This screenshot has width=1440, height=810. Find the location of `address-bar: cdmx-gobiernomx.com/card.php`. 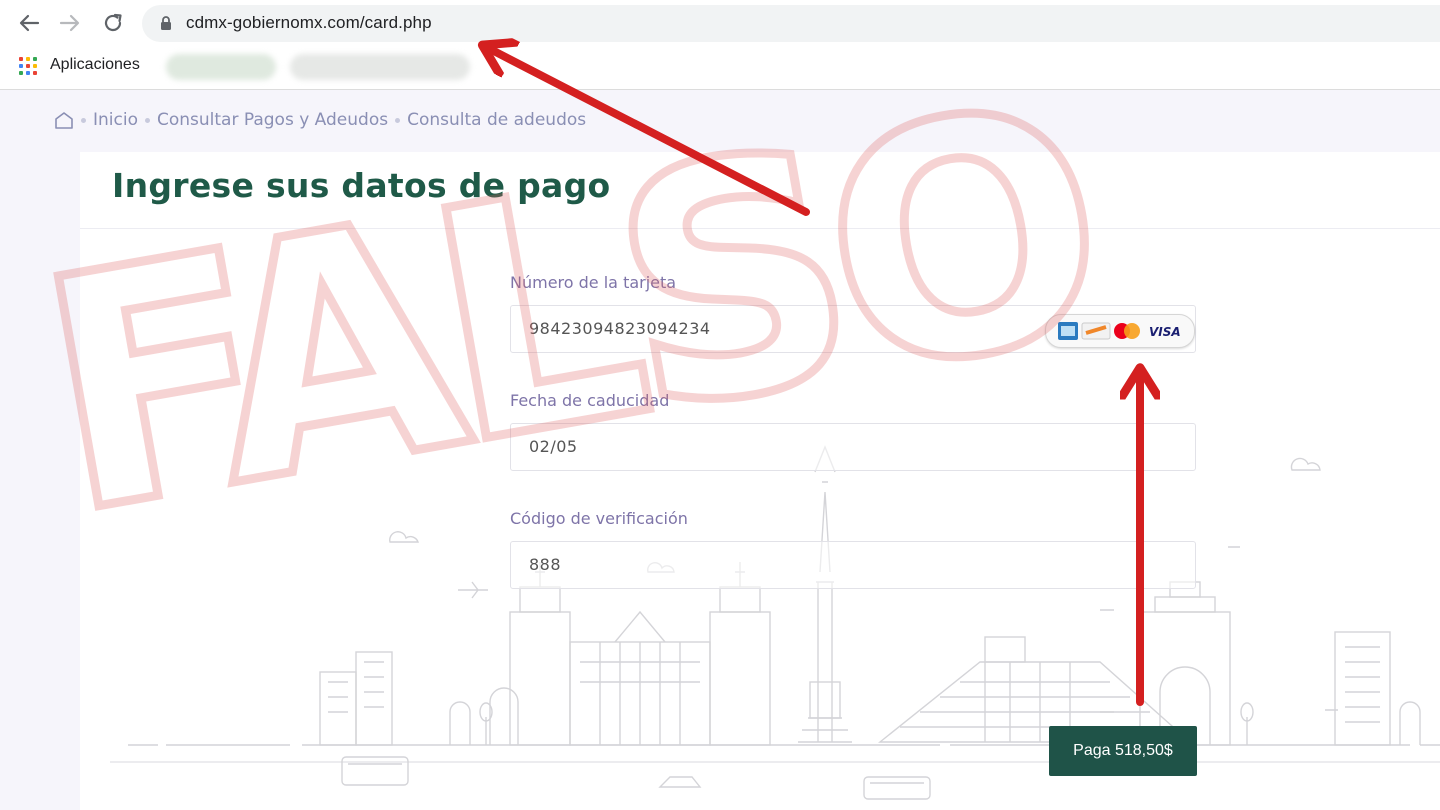

address-bar: cdmx-gobiernomx.com/card.php is located at coordinates (791, 23).